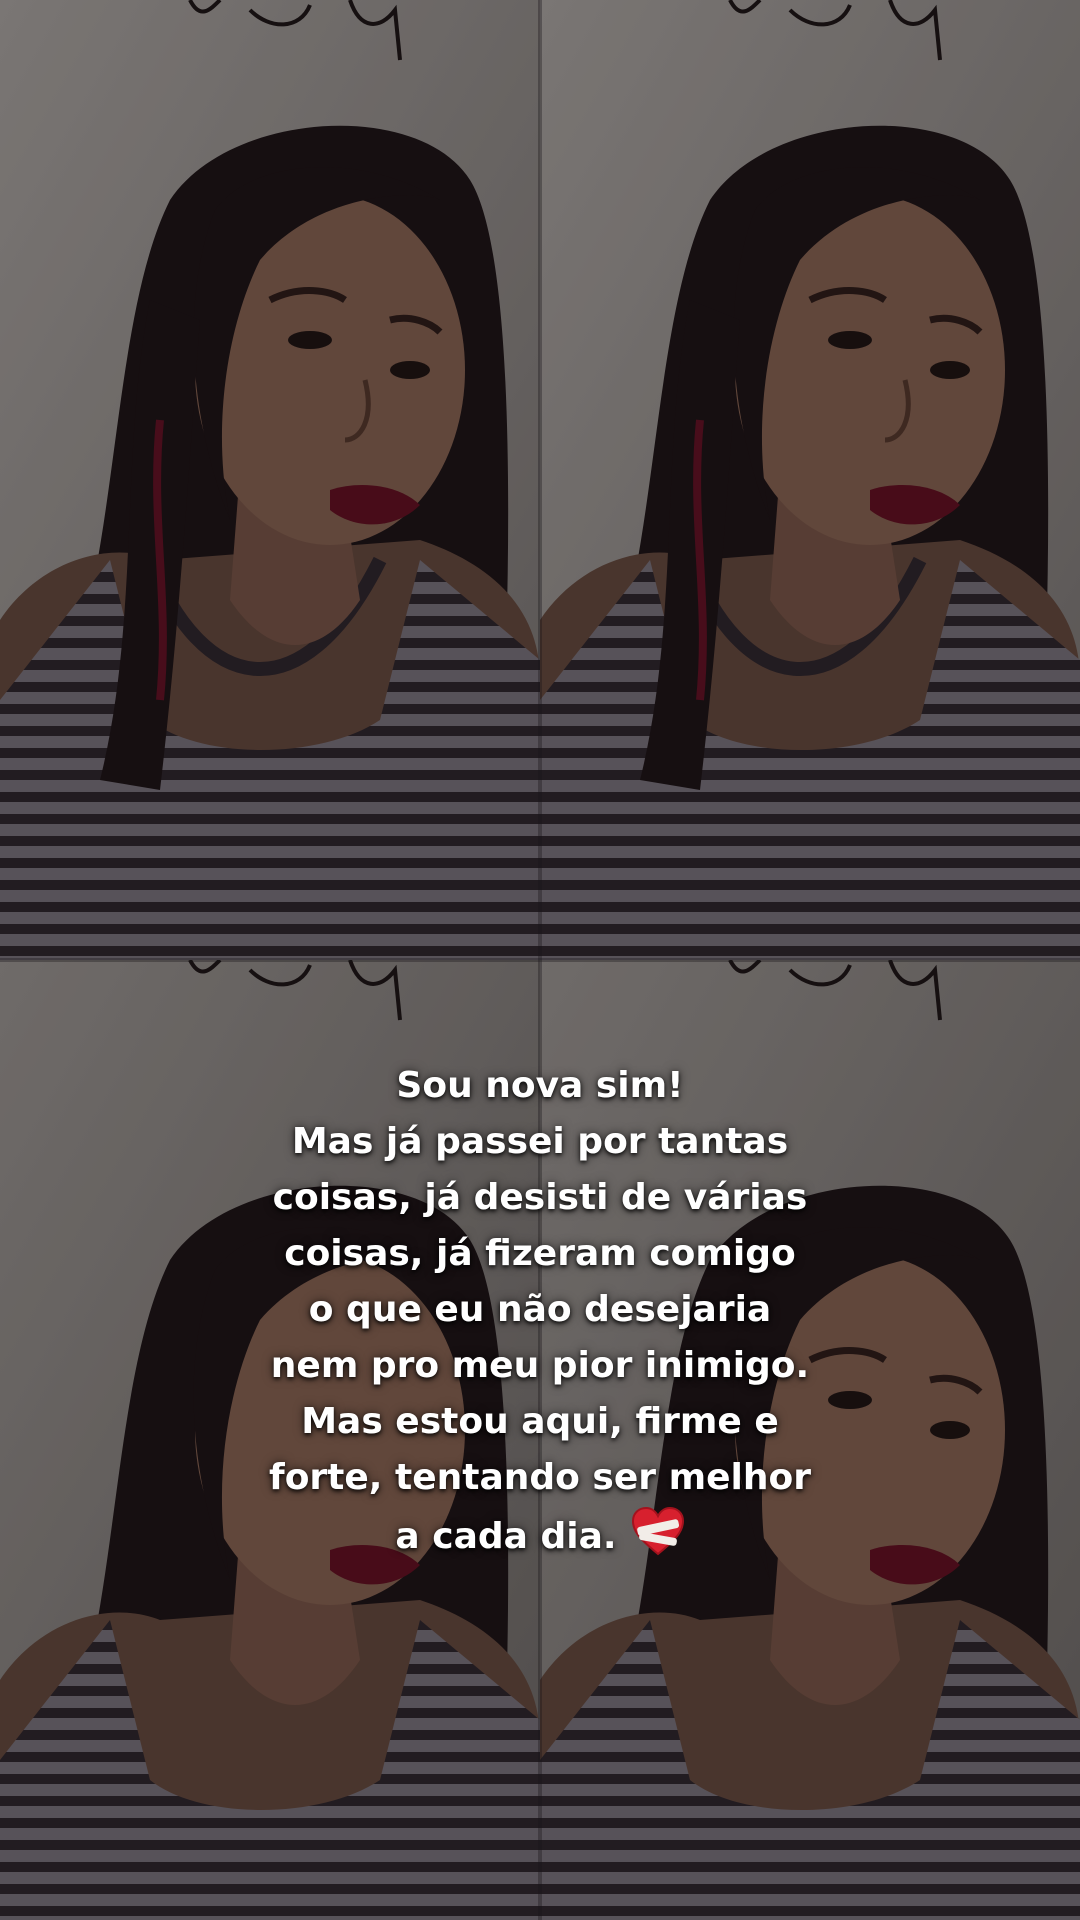 Image resolution: width=1080 pixels, height=1920 pixels. Describe the element at coordinates (658, 1531) in the screenshot. I see `mending-heart-icon` at that location.